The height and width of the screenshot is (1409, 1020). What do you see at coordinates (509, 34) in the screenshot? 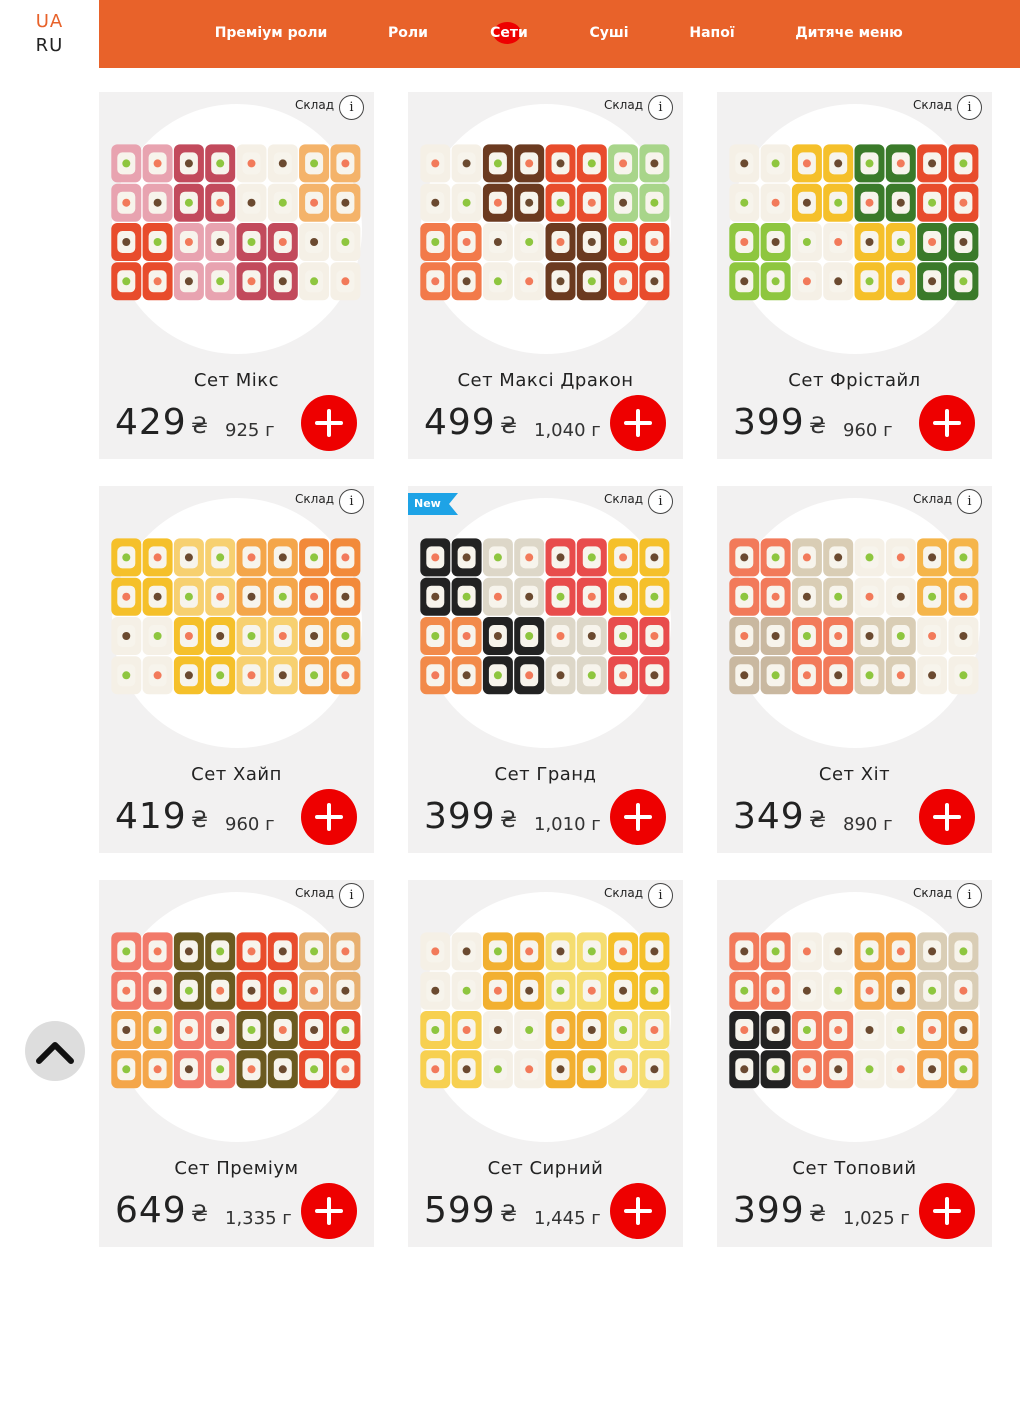
I see `nav-item-sets: Сети` at bounding box center [509, 34].